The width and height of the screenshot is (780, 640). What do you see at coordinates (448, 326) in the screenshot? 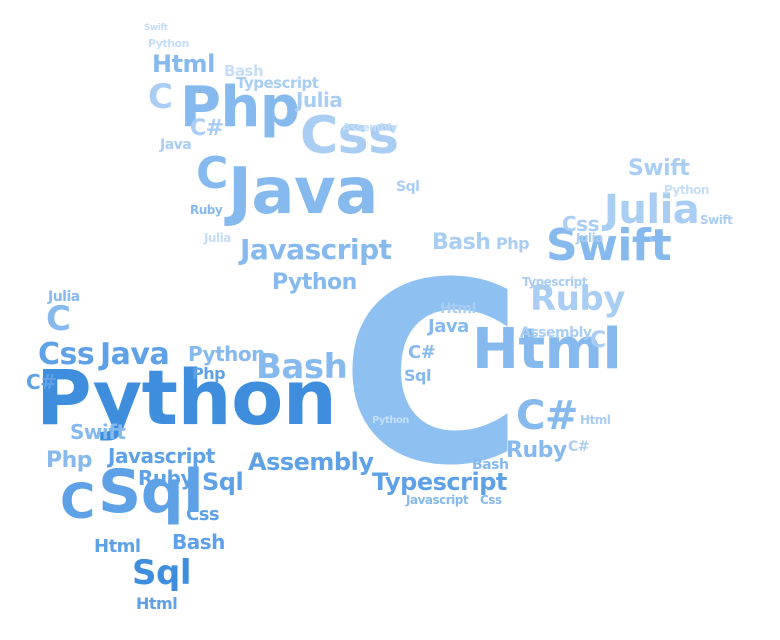
I see `word-java-right: Java` at bounding box center [448, 326].